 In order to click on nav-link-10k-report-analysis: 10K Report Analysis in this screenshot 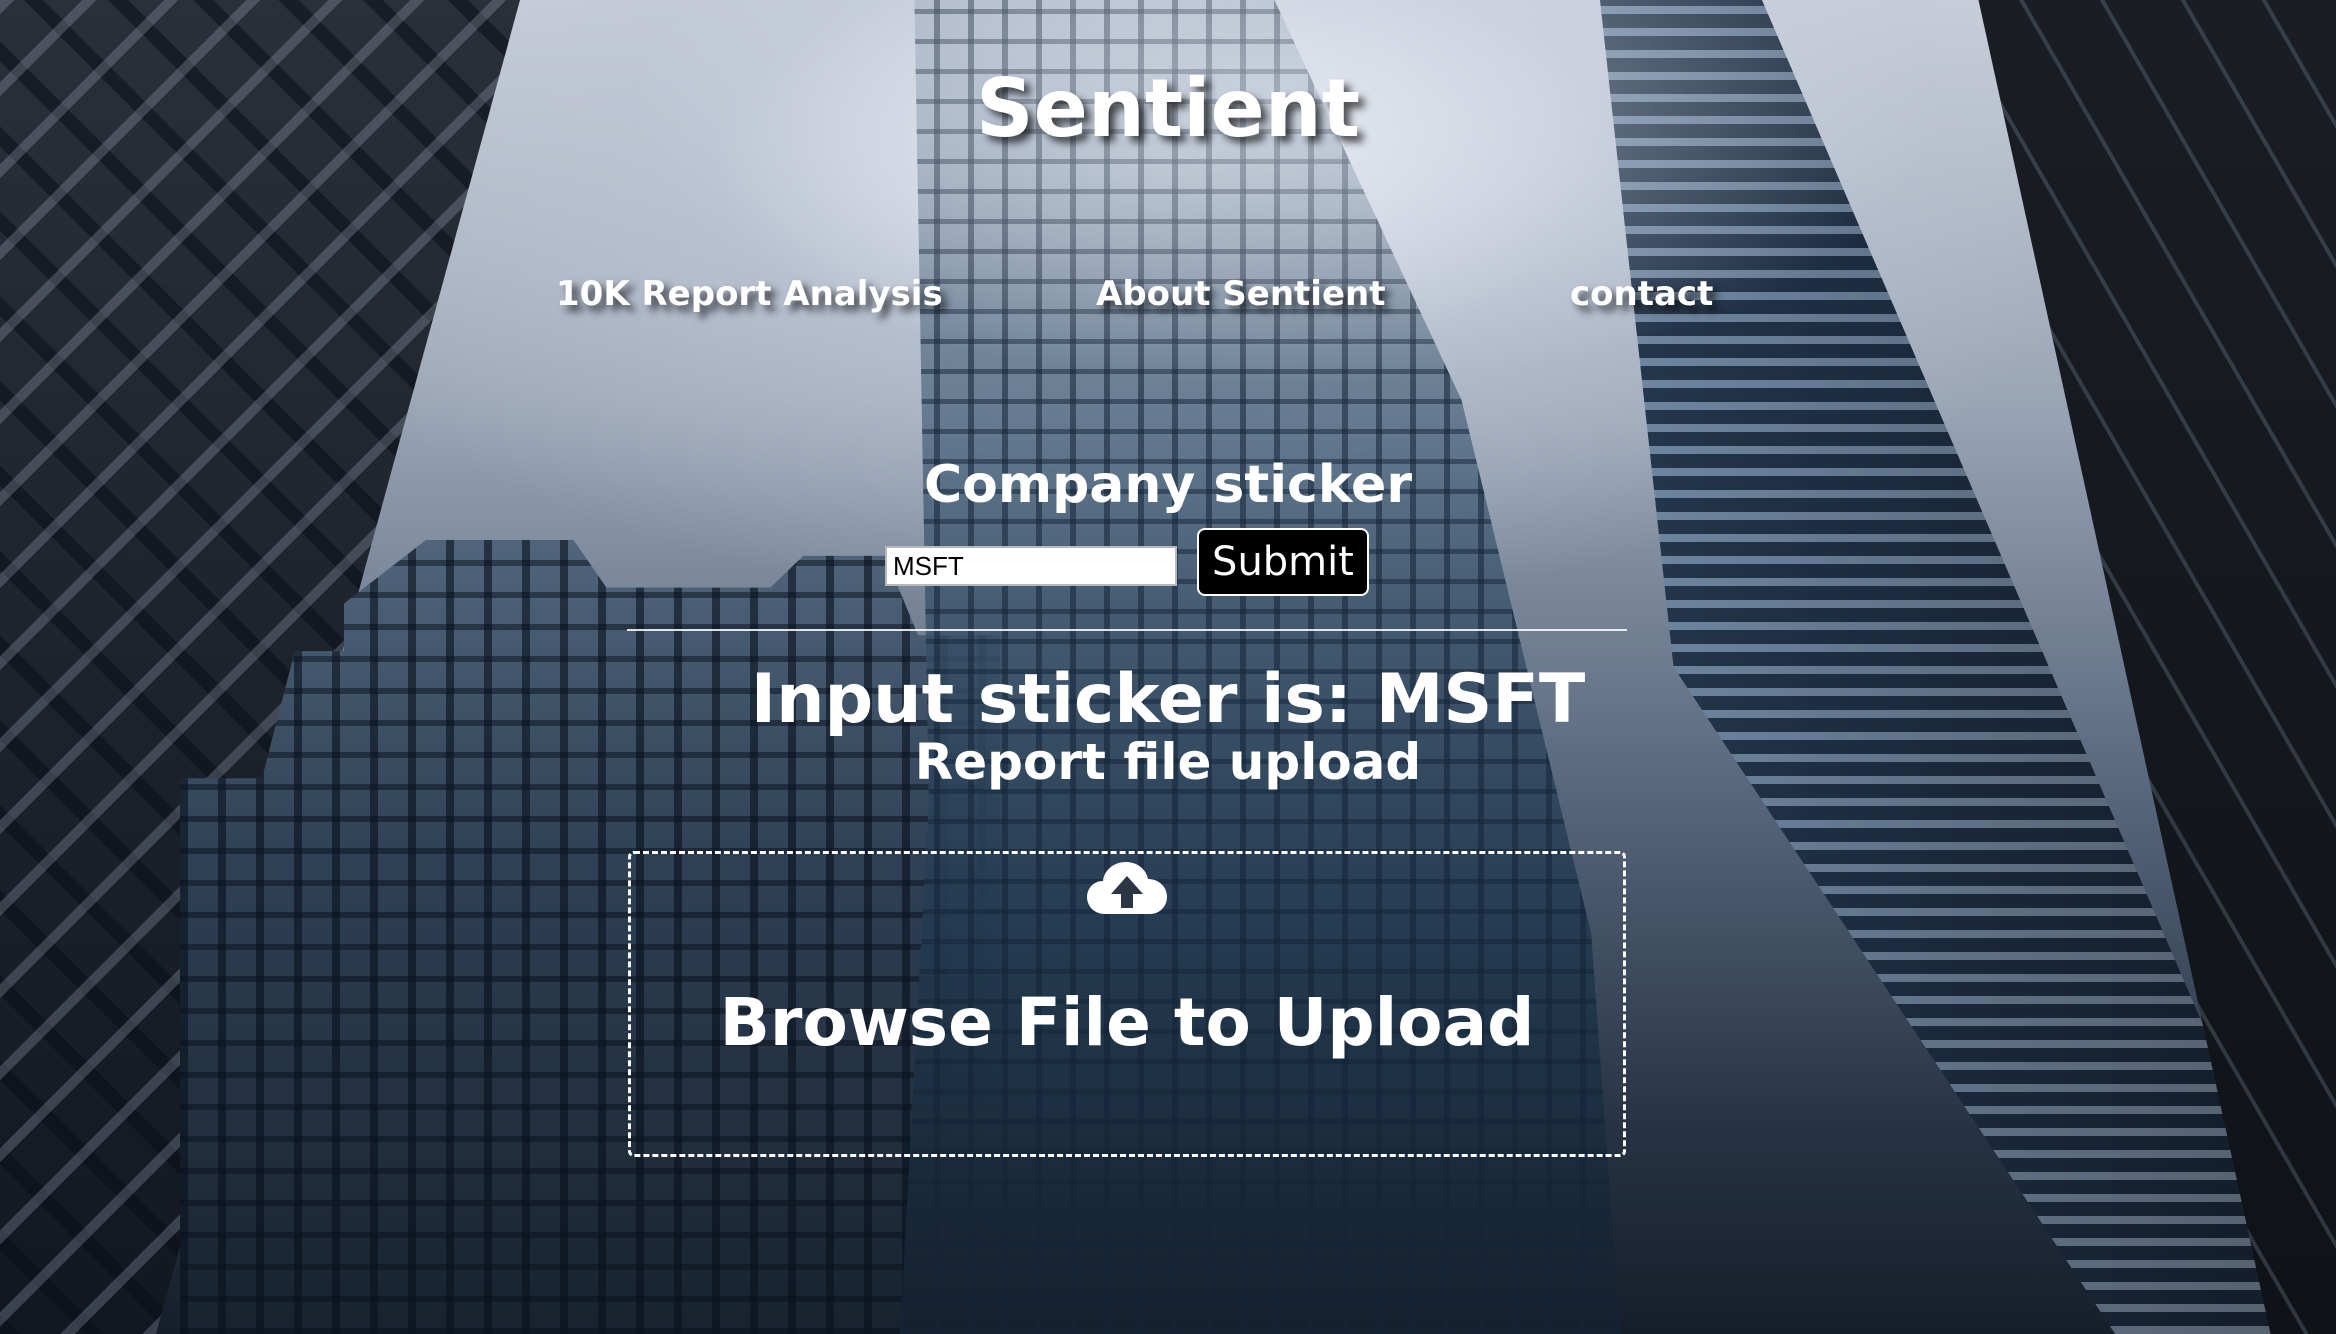, I will do `click(749, 294)`.